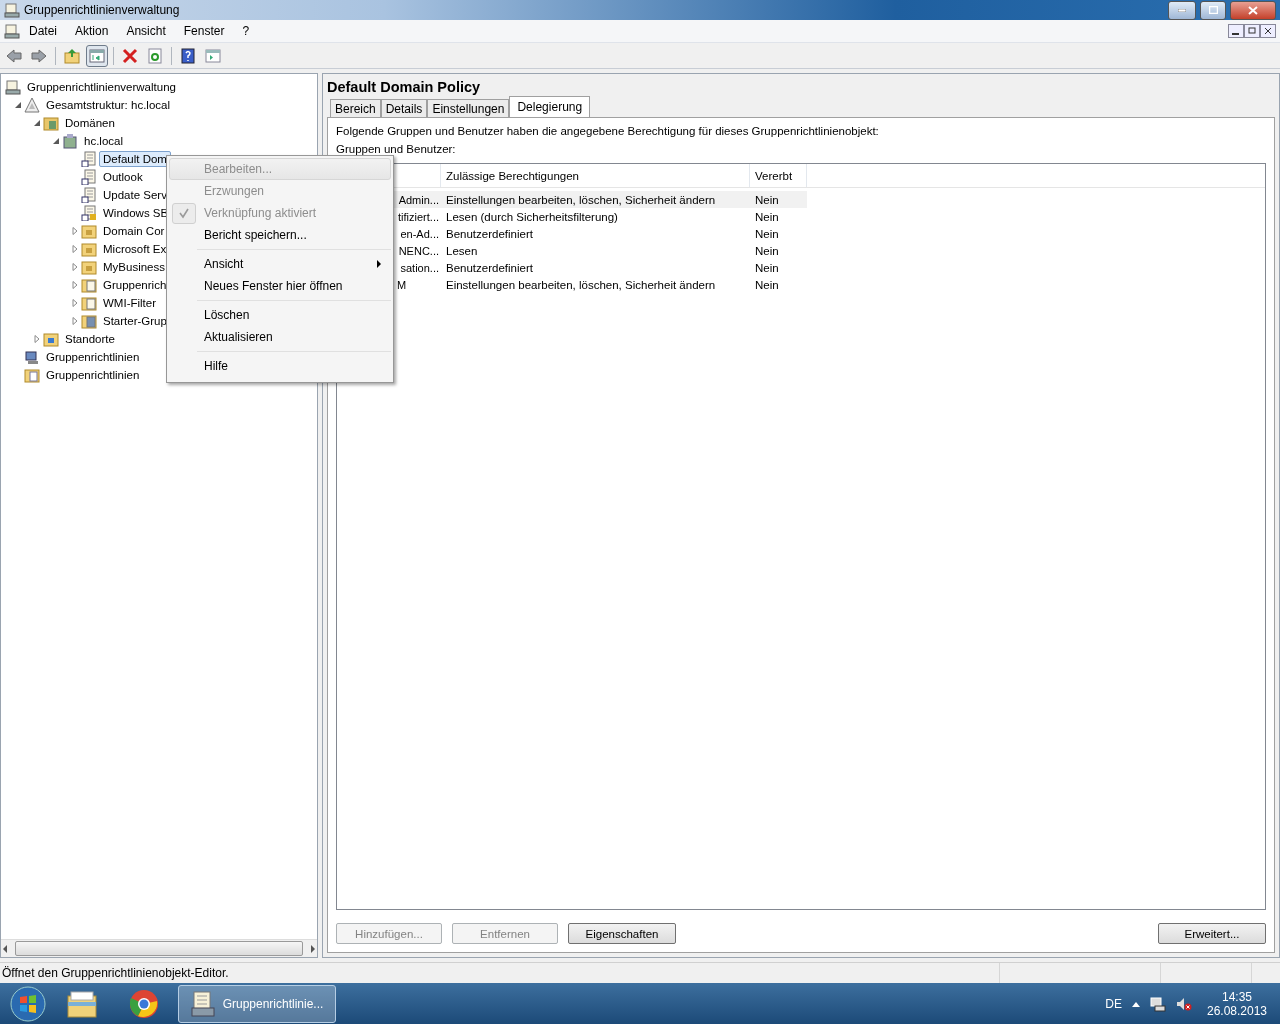 The image size is (1280, 1024). Describe the element at coordinates (313, 948) in the screenshot. I see `right-arrow-icon` at that location.